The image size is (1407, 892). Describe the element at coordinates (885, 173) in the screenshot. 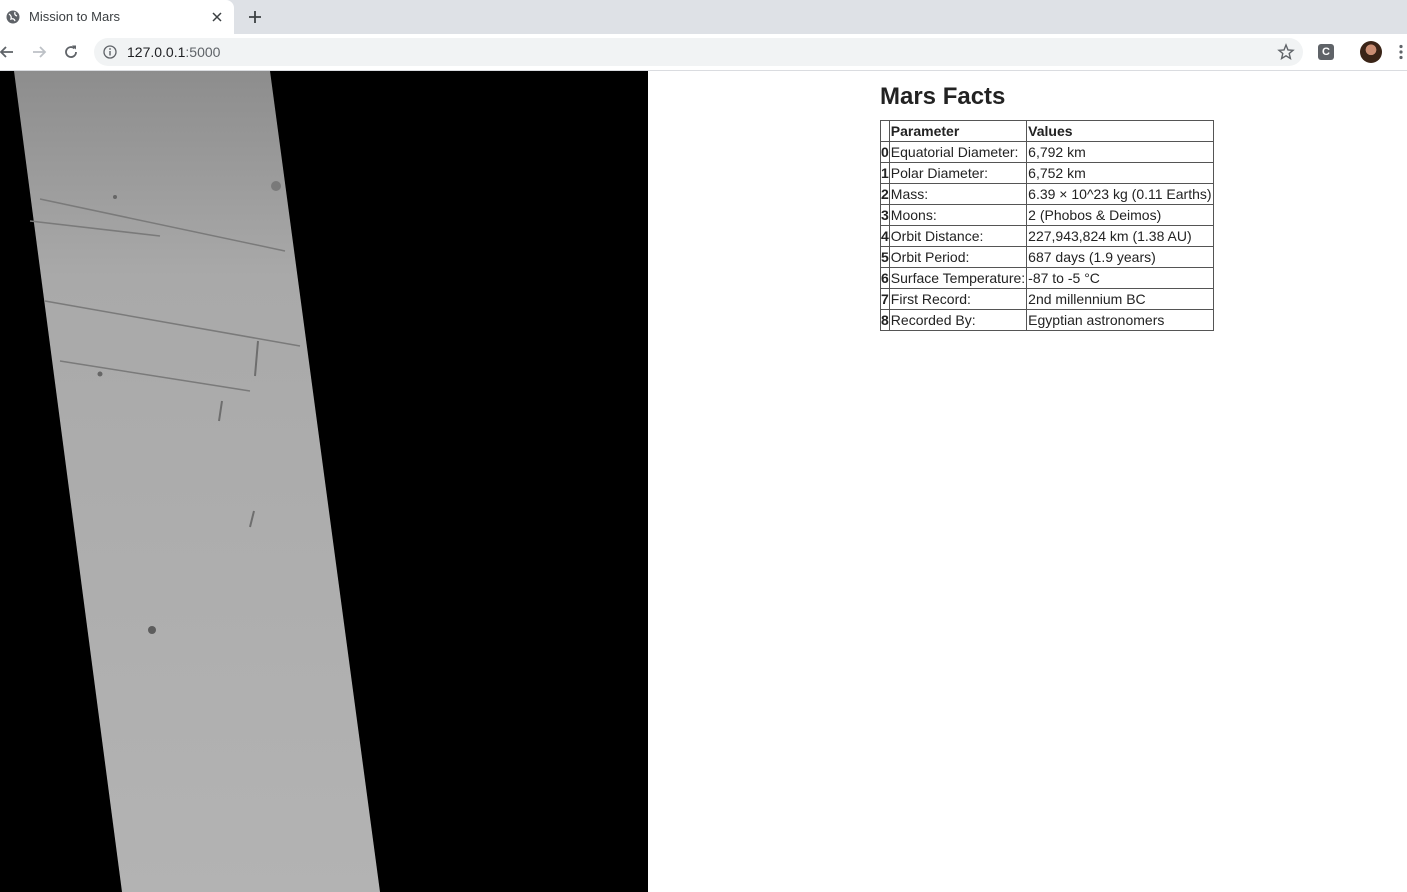

I see `row-index: 1` at that location.